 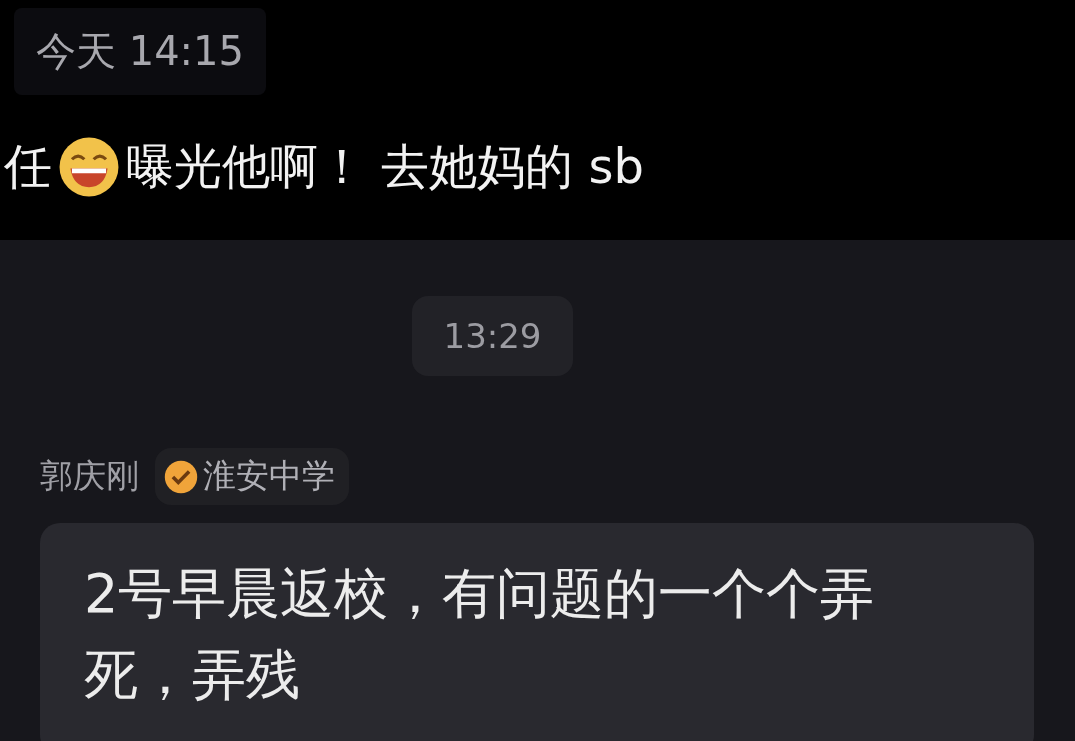 What do you see at coordinates (89, 167) in the screenshot?
I see `laughing-emoji-icon` at bounding box center [89, 167].